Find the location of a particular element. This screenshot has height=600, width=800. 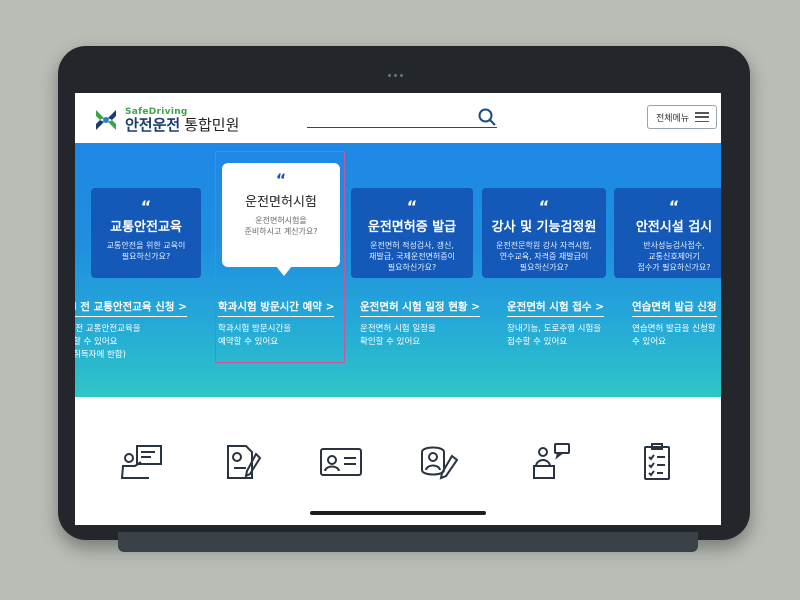

link-exam-schedule: 운전면허 시험 일정 현황 > is located at coordinates (420, 308).